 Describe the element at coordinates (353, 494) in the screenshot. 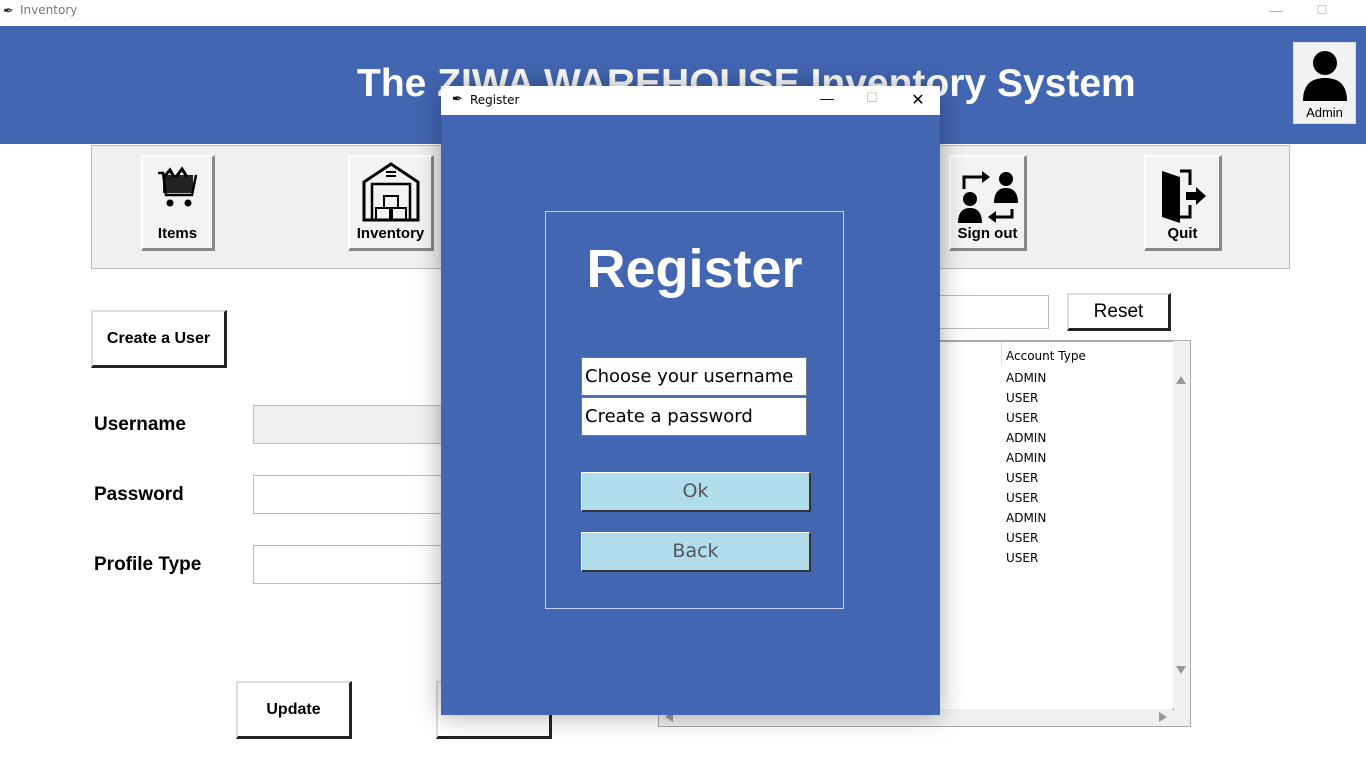

I see `password-field` at that location.